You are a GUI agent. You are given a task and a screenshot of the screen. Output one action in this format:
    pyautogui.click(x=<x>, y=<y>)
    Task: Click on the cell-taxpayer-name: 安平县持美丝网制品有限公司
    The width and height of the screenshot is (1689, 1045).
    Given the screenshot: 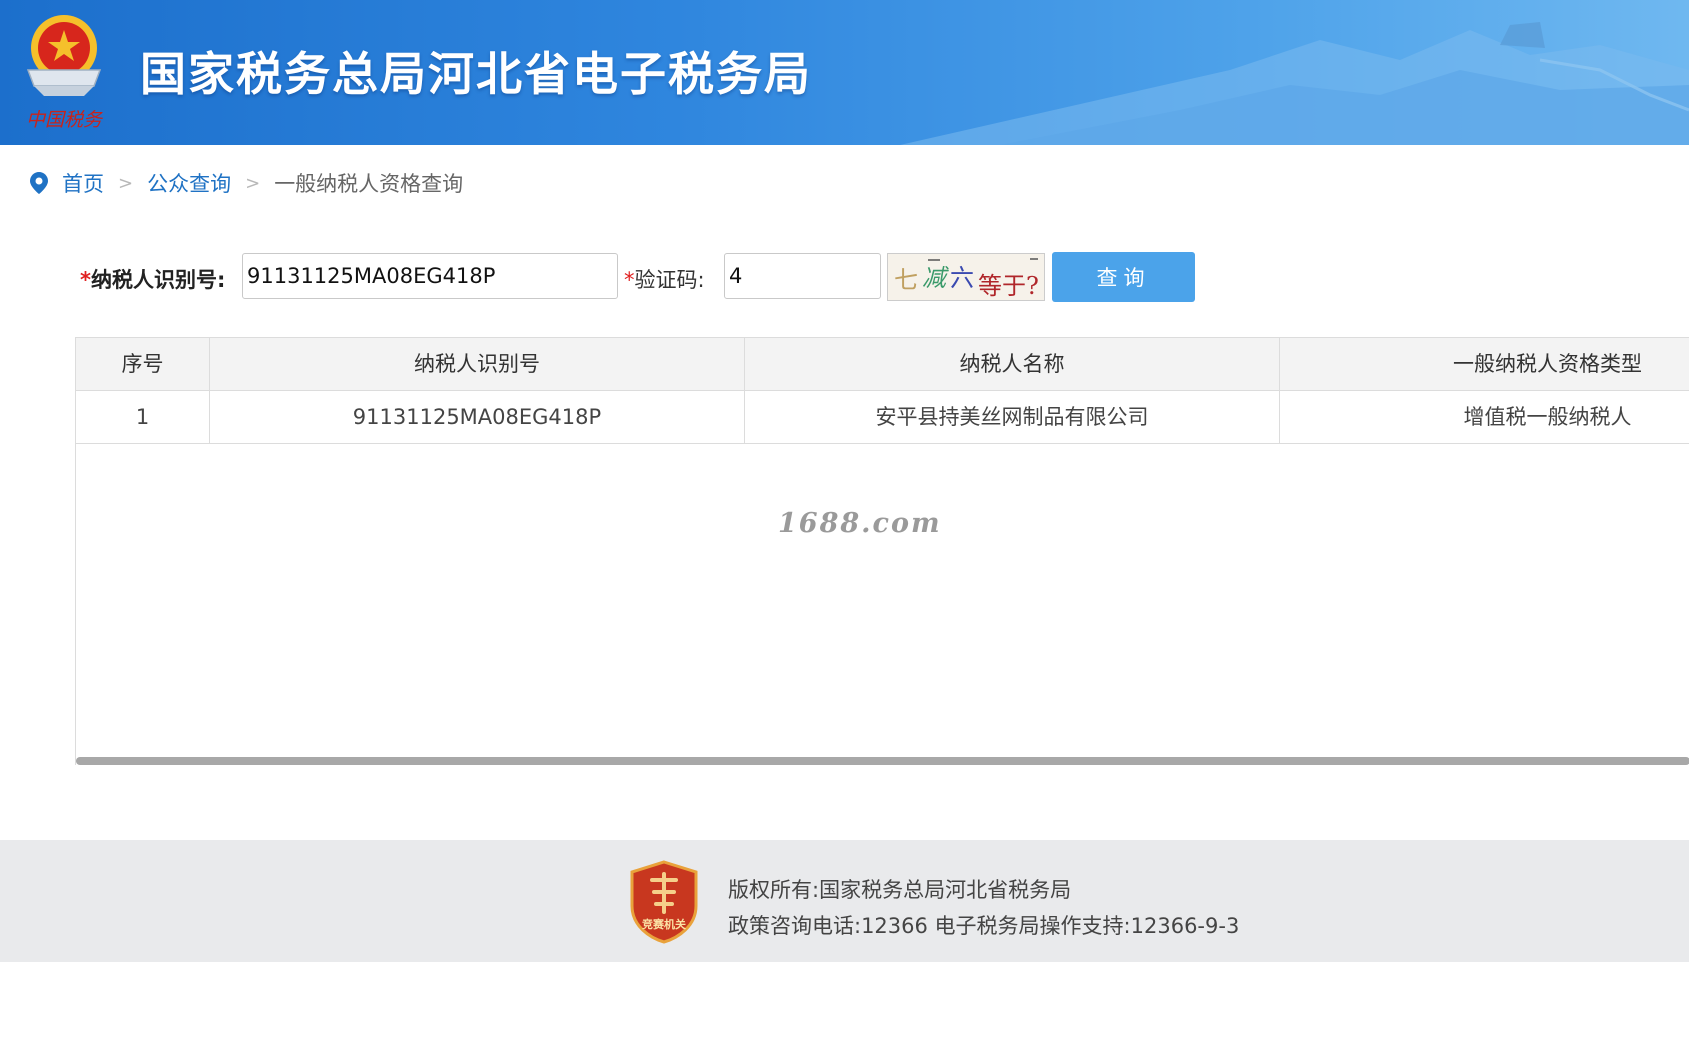 What is the action you would take?
    pyautogui.click(x=1012, y=417)
    